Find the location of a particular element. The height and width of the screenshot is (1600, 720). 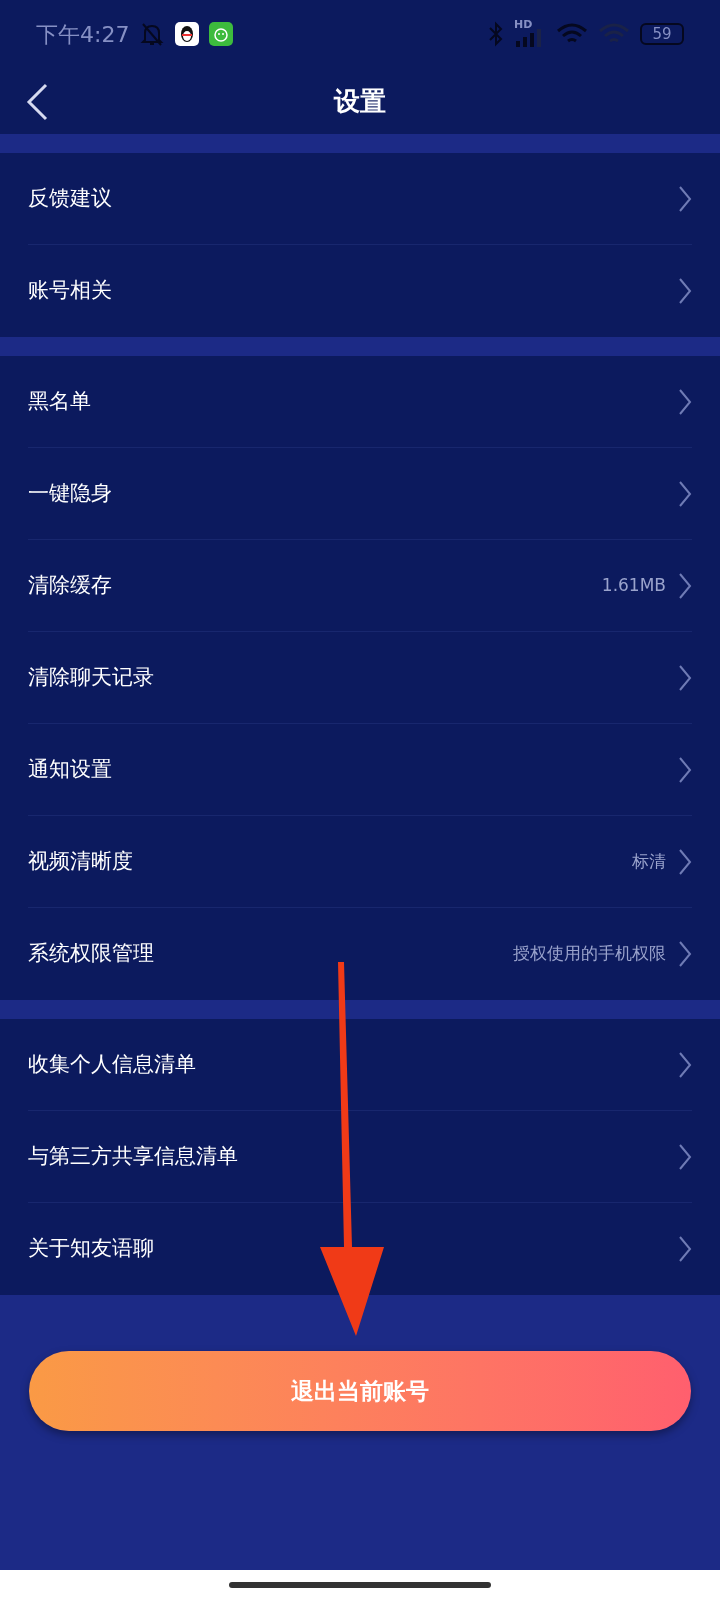

settings-row: 清除聊天记录 is located at coordinates (360, 678).